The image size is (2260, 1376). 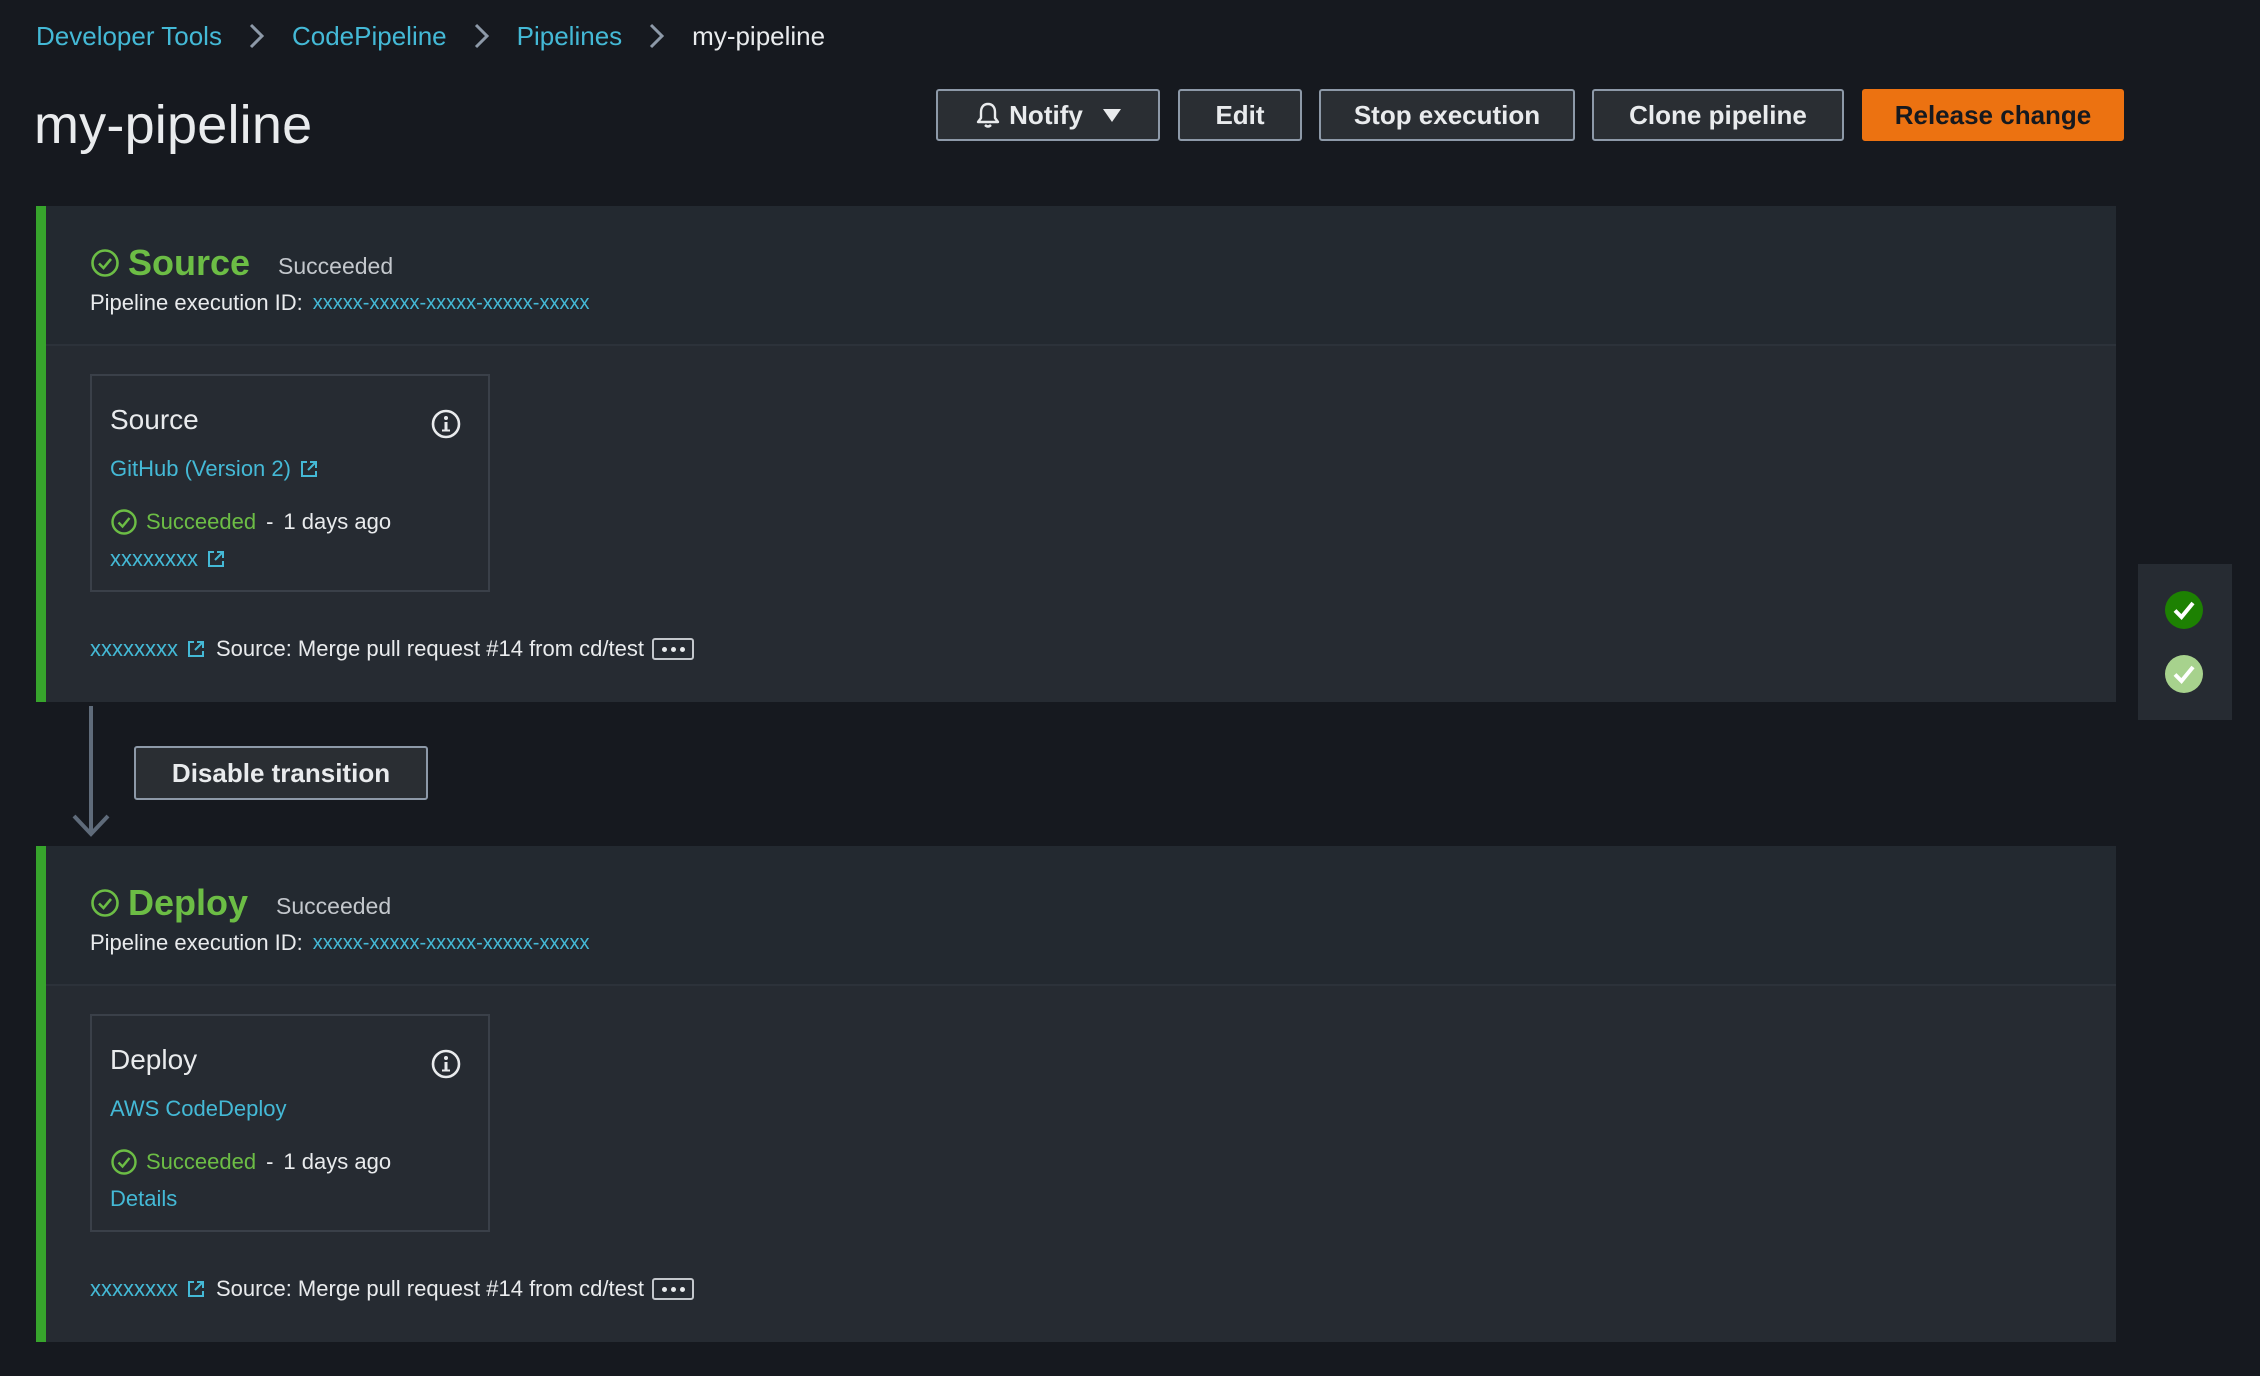 I want to click on arrow-down-icon, so click(x=91, y=771).